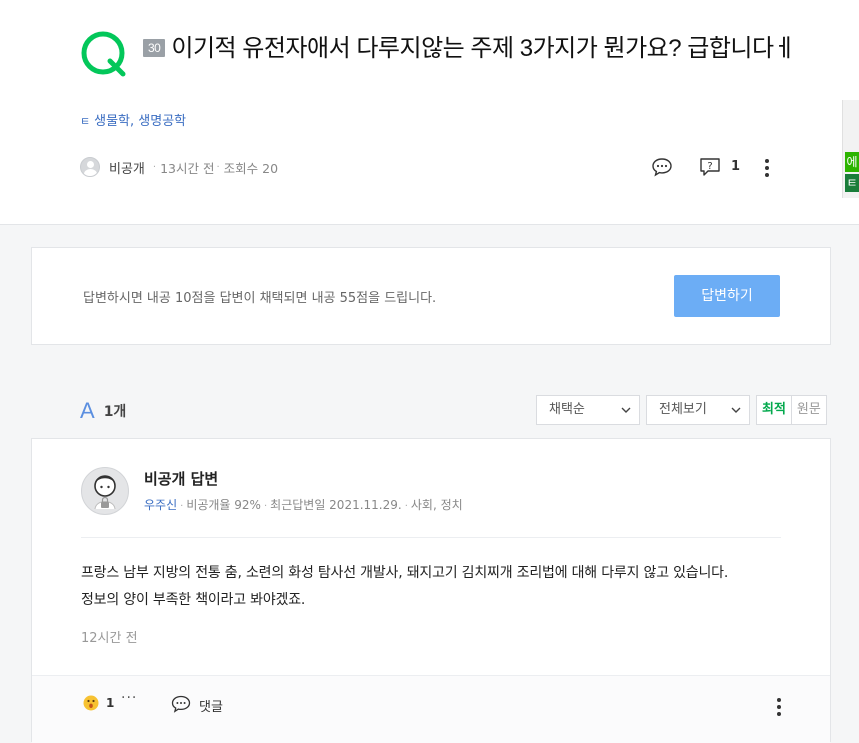  Describe the element at coordinates (683, 409) in the screenshot. I see `filter-select-value: 전체보기` at that location.